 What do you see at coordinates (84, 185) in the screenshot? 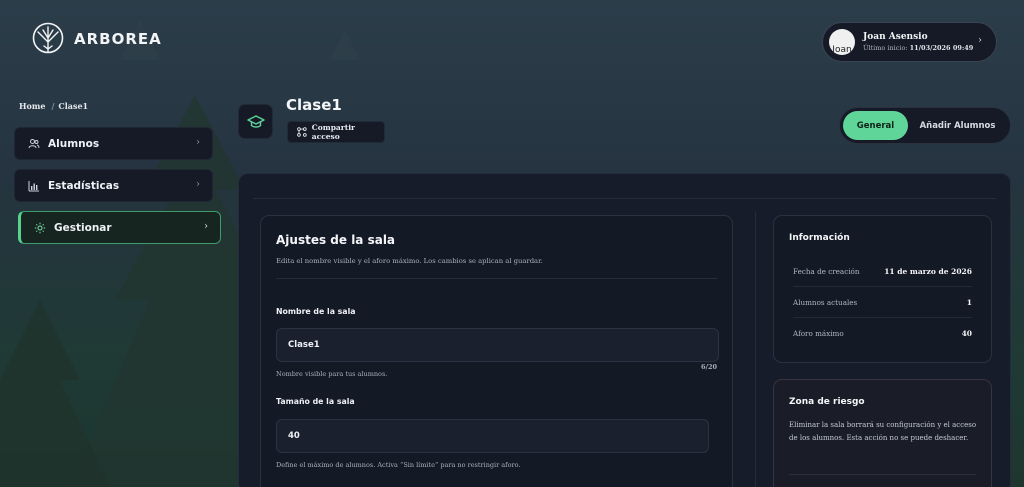
I see `sidebar-item-label: Estadísticas` at bounding box center [84, 185].